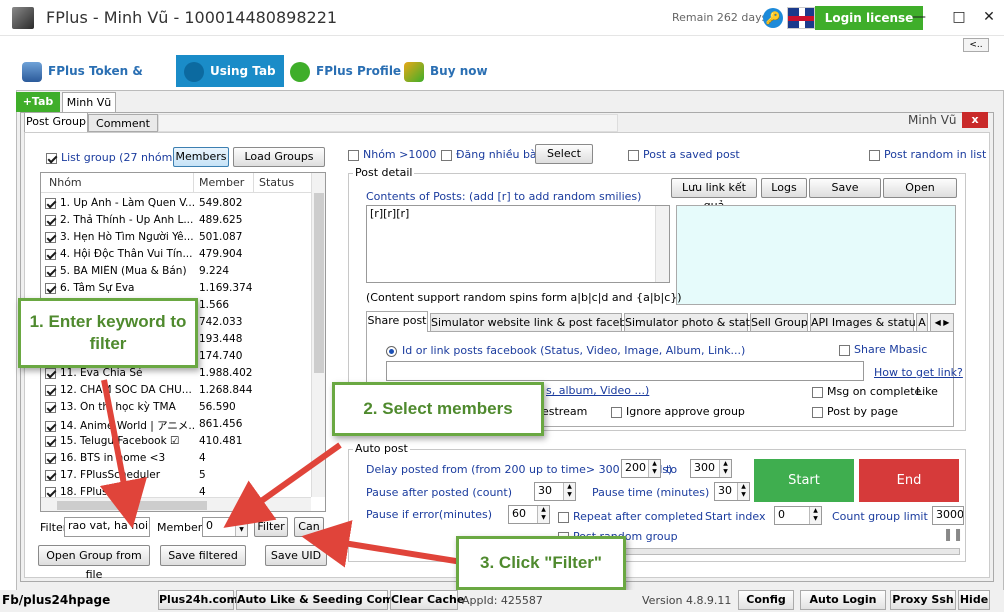 This screenshot has height=612, width=1004. I want to click on app-id: AppId: 425587, so click(502, 600).